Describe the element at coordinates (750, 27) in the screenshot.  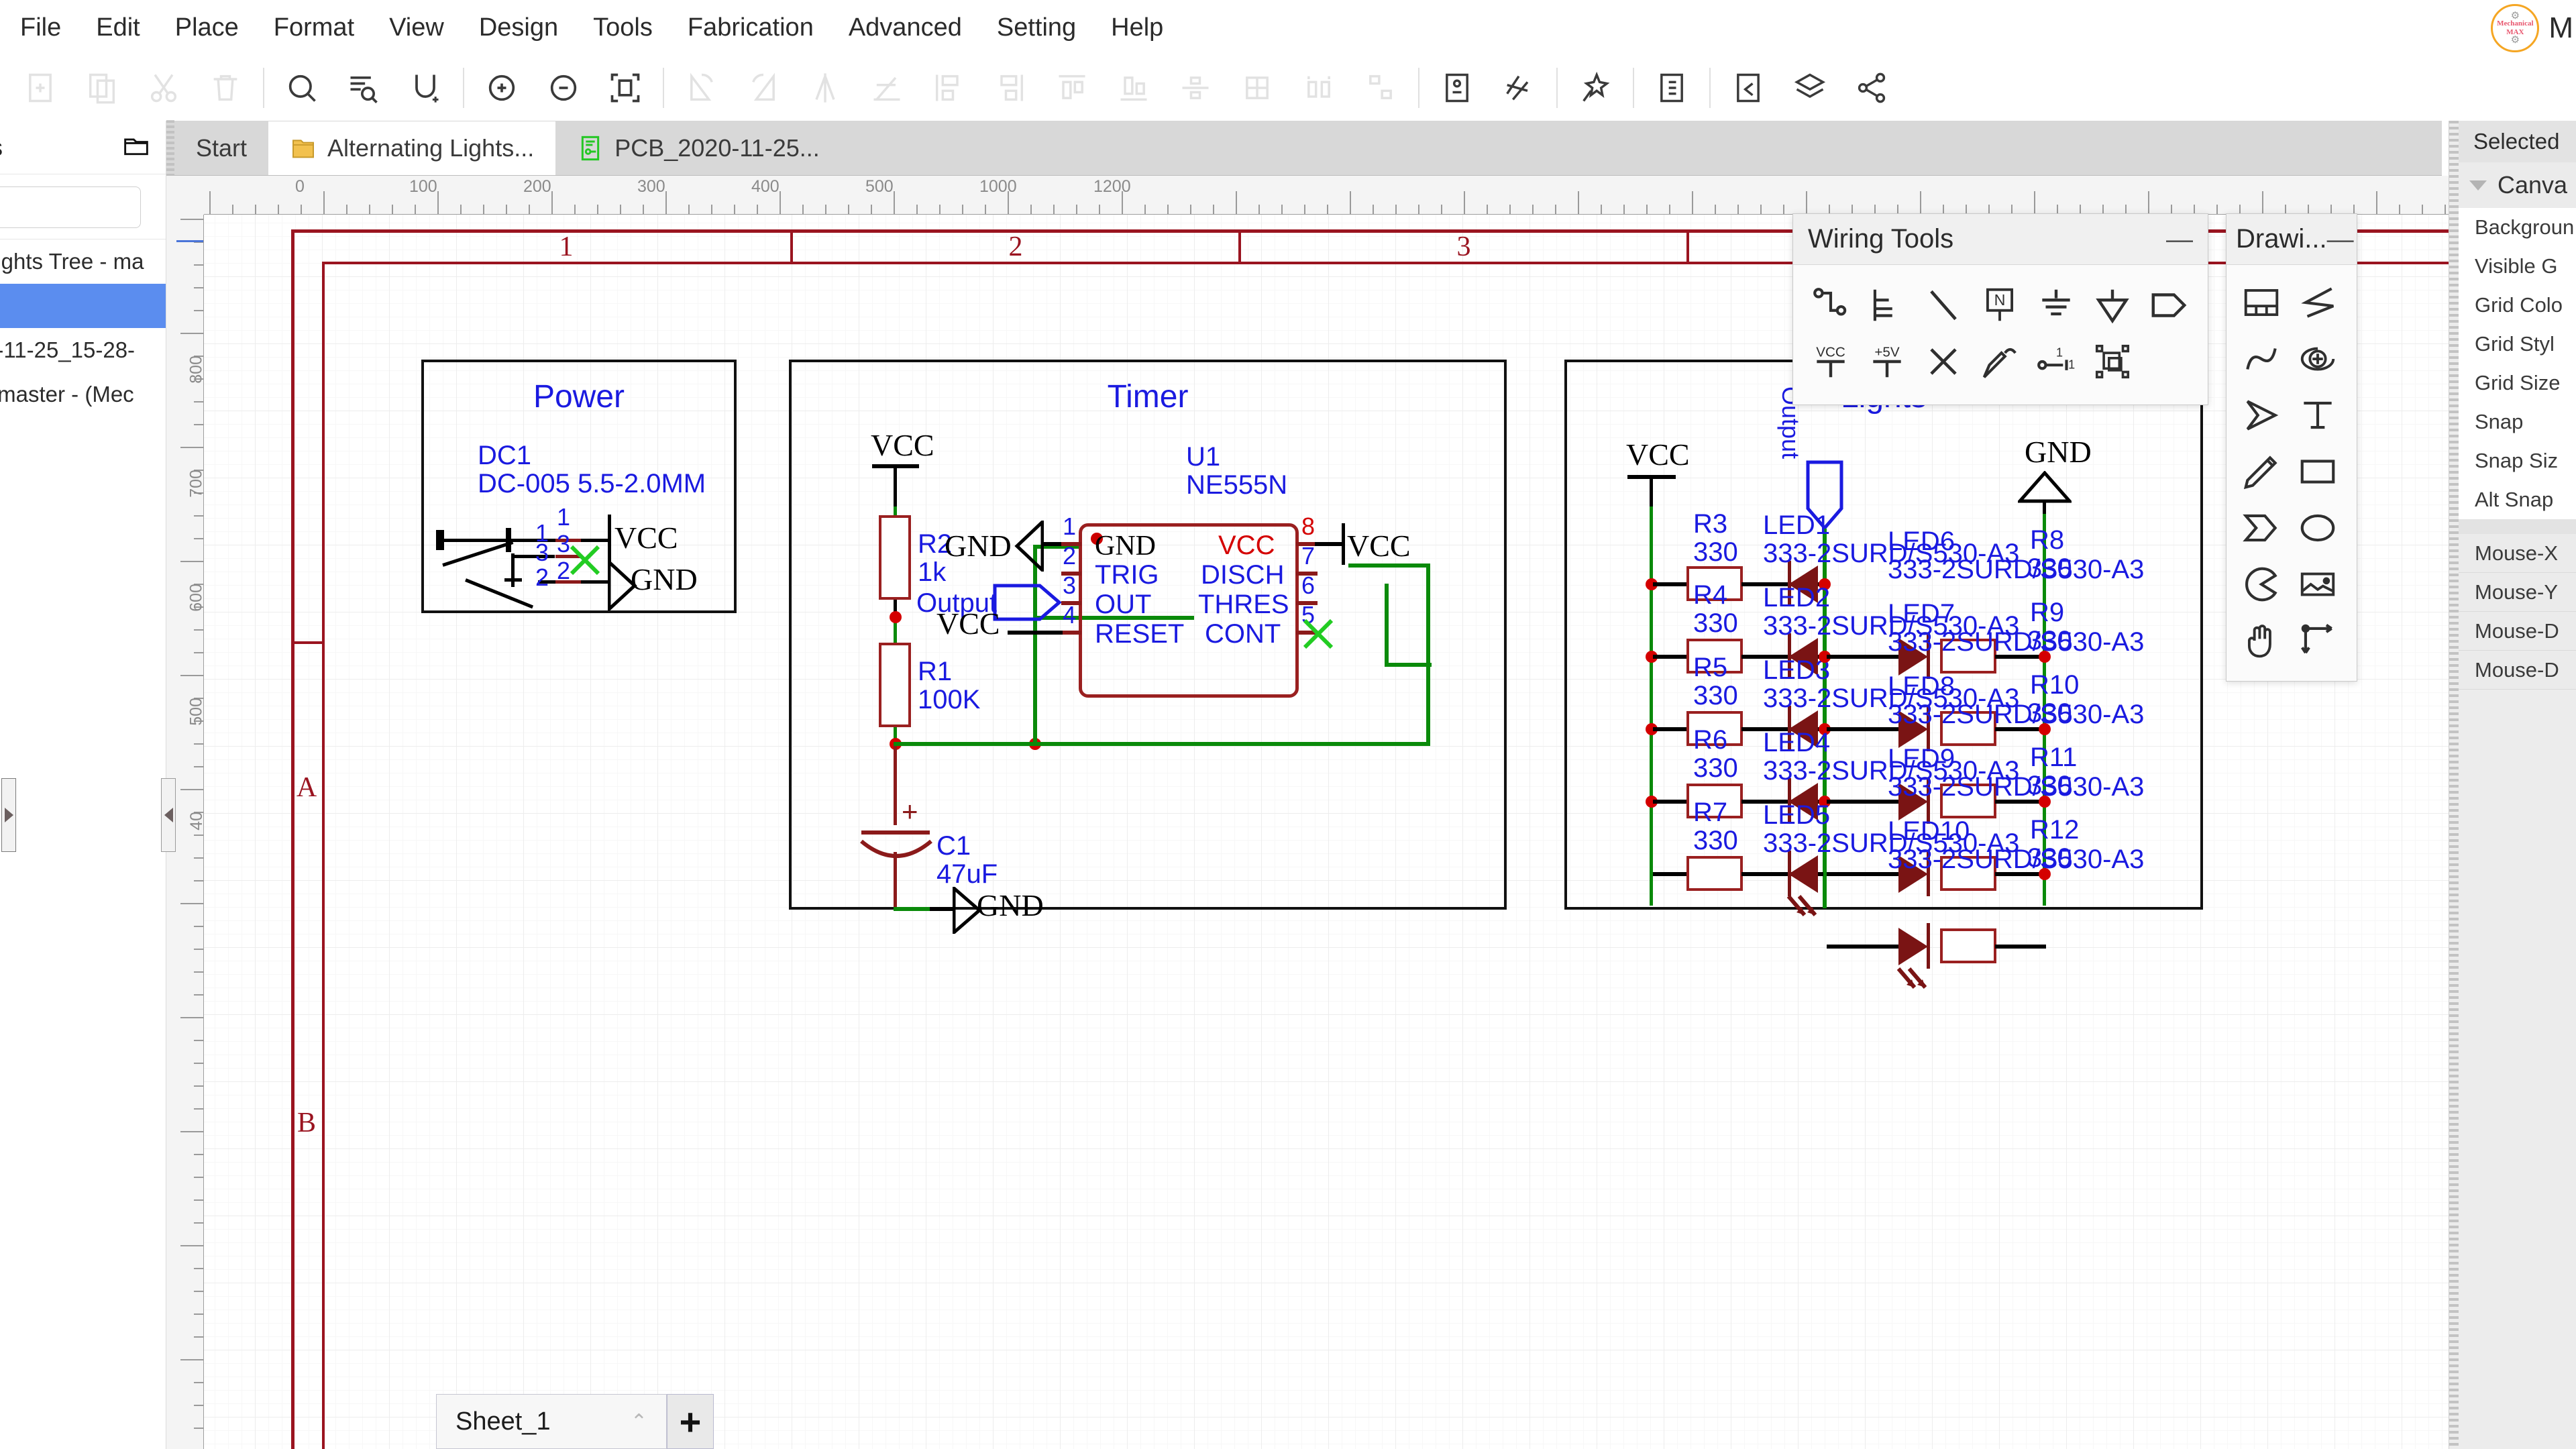
I see `menu-item-fabrication: Fabrication` at that location.